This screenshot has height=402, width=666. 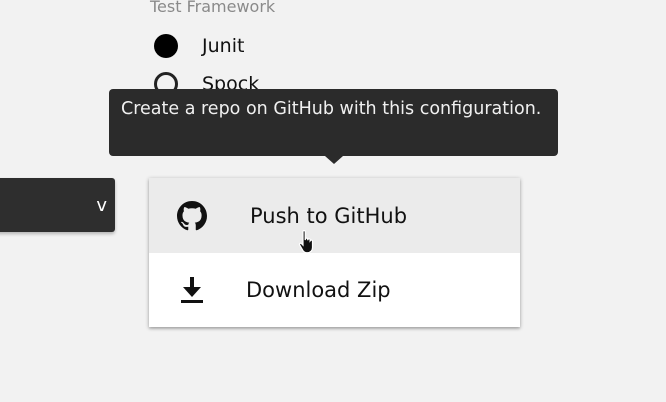 I want to click on github-icon, so click(x=192, y=215).